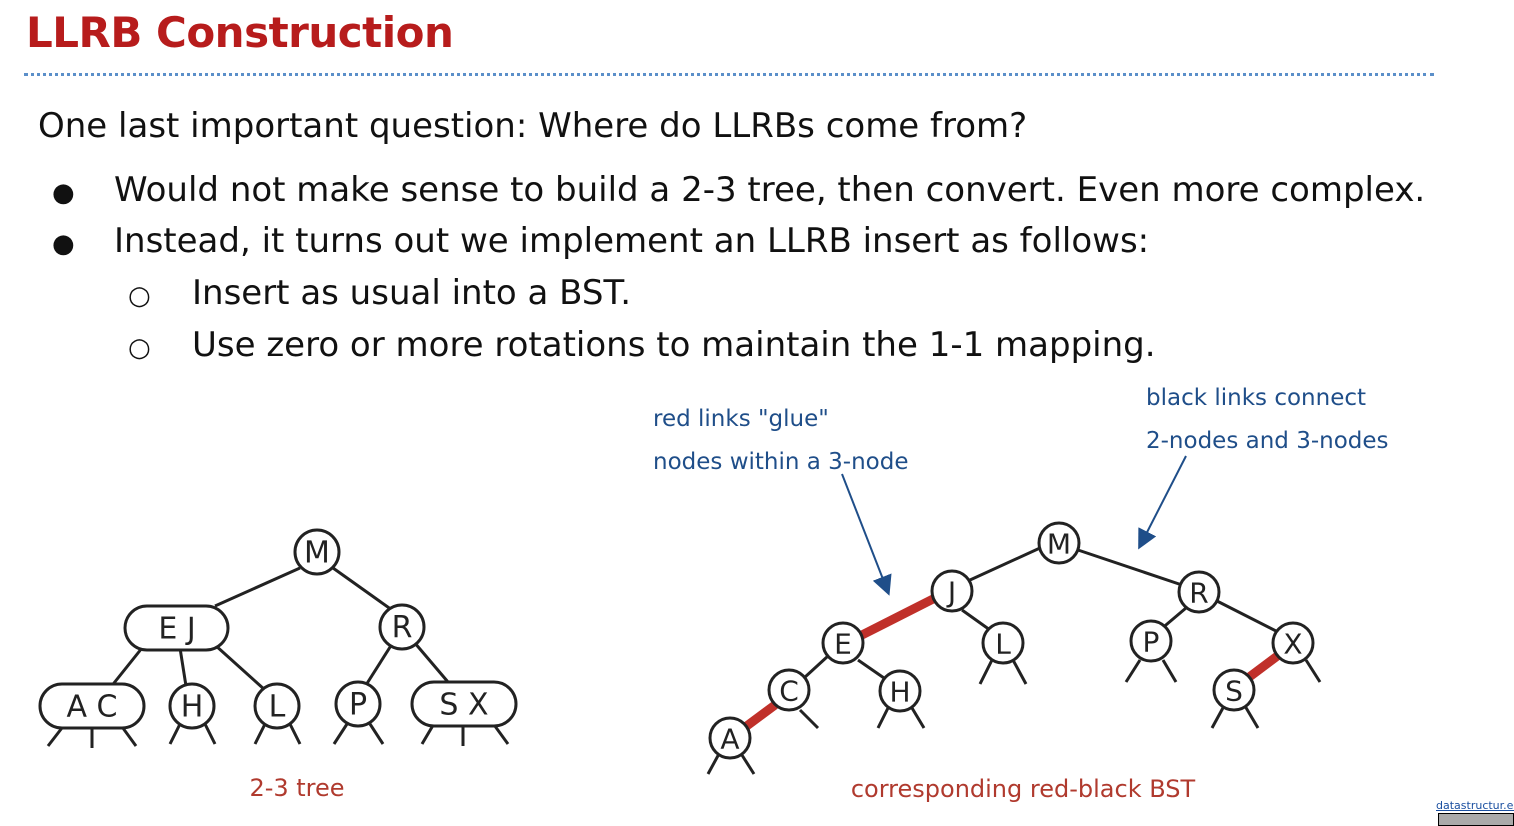 The image size is (1514, 826). What do you see at coordinates (789, 691) in the screenshot?
I see `rb-node-label: C` at bounding box center [789, 691].